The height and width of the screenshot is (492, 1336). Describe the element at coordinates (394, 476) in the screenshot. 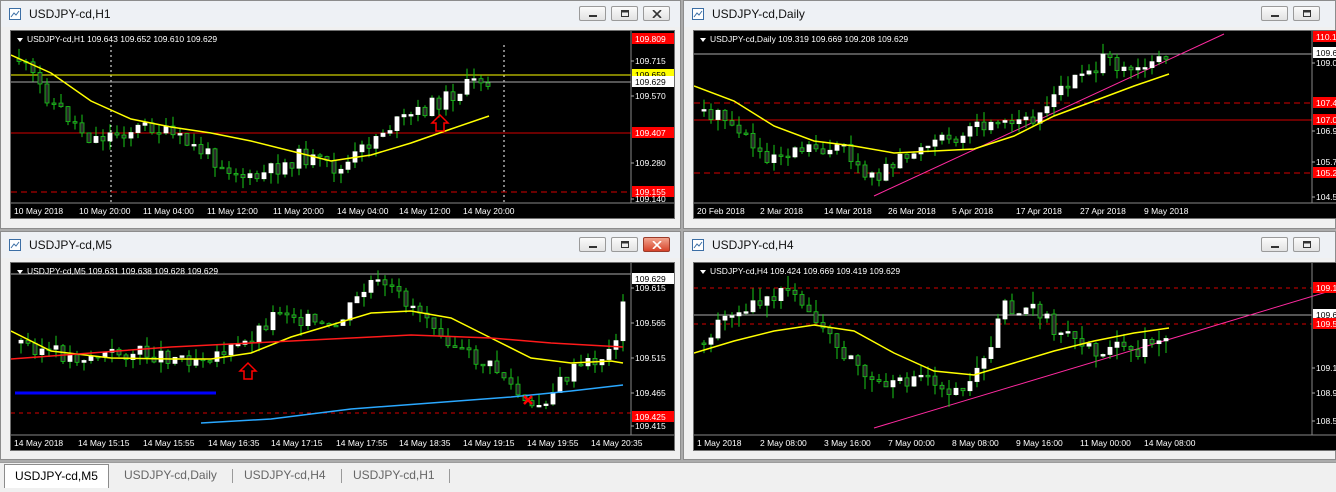

I see `tab-usdjpy-h1: USDJPY-cd,H1` at that location.